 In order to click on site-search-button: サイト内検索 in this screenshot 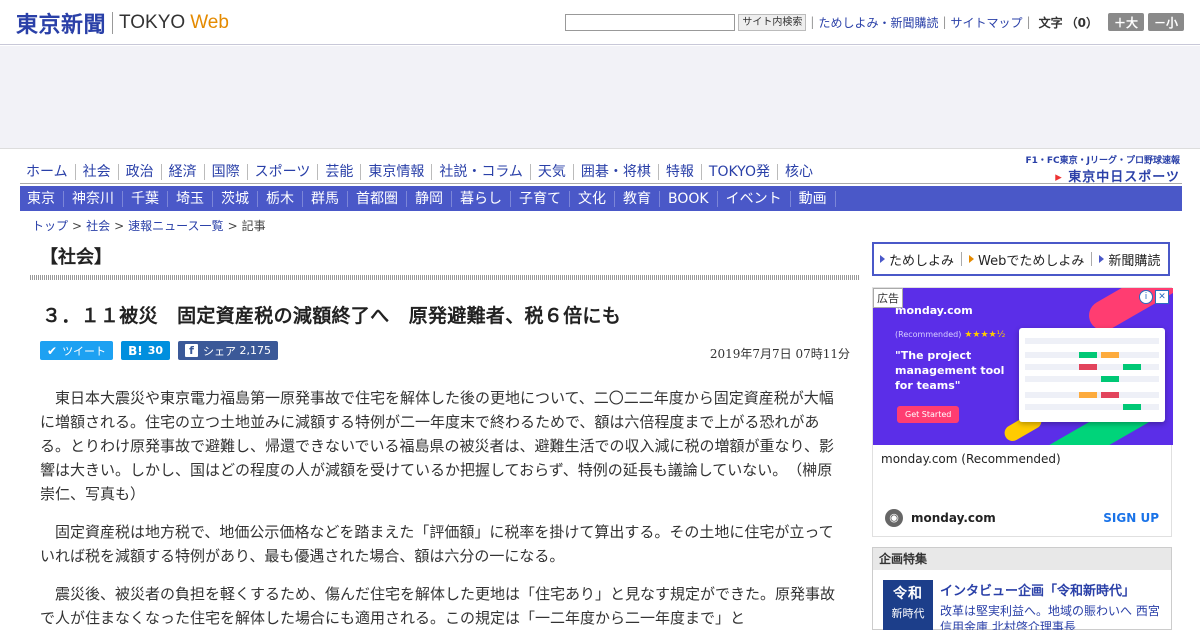, I will do `click(772, 22)`.